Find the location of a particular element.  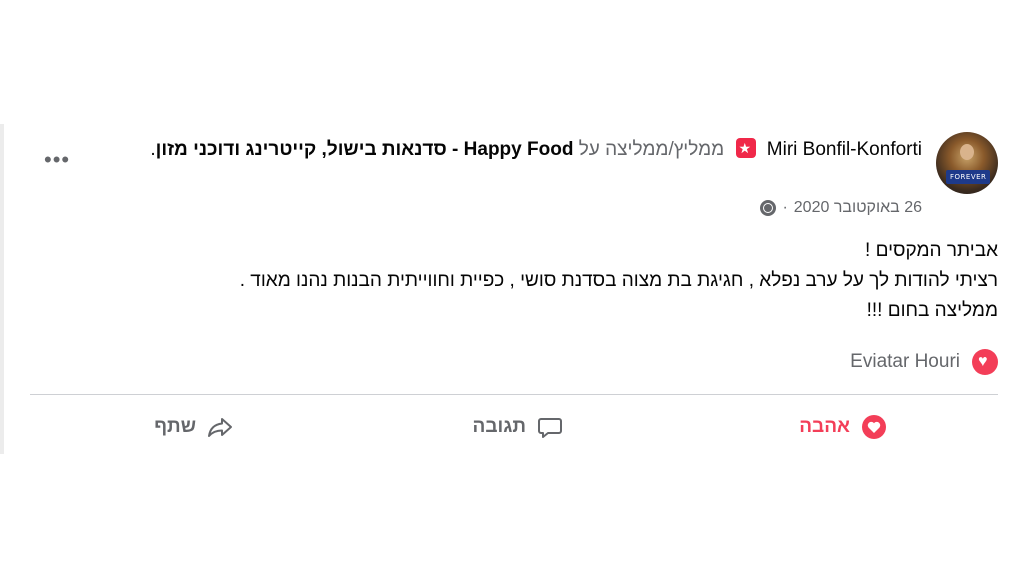

divider is located at coordinates (514, 394).